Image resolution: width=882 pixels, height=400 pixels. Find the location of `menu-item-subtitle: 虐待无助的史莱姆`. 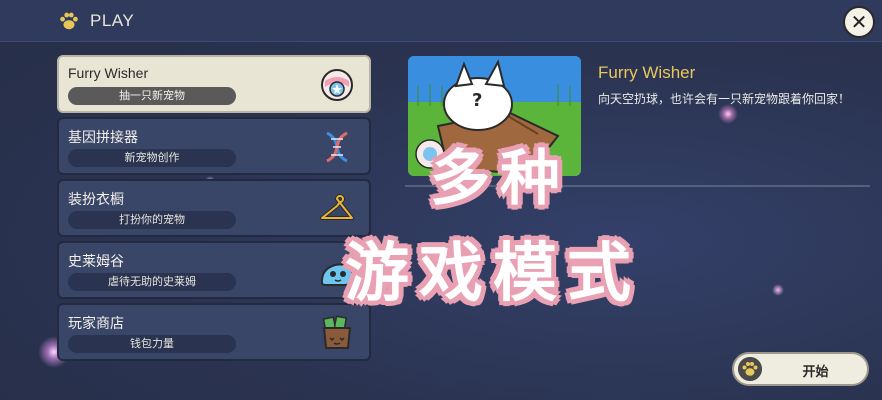

menu-item-subtitle: 虐待无助的史莱姆 is located at coordinates (152, 282).